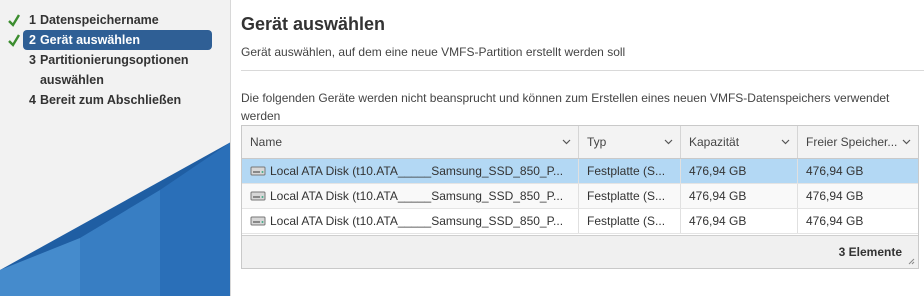 Image resolution: width=924 pixels, height=296 pixels. Describe the element at coordinates (32, 40) in the screenshot. I see `step-number: 2` at that location.